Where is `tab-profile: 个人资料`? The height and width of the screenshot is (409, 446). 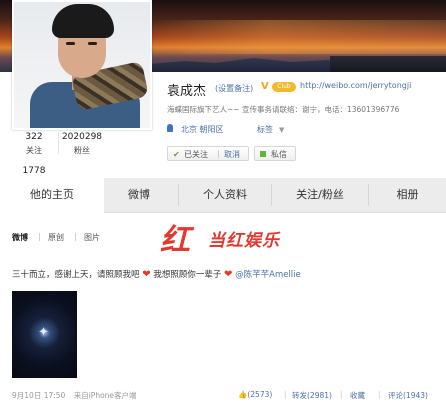 tab-profile: 个人资料 is located at coordinates (225, 195).